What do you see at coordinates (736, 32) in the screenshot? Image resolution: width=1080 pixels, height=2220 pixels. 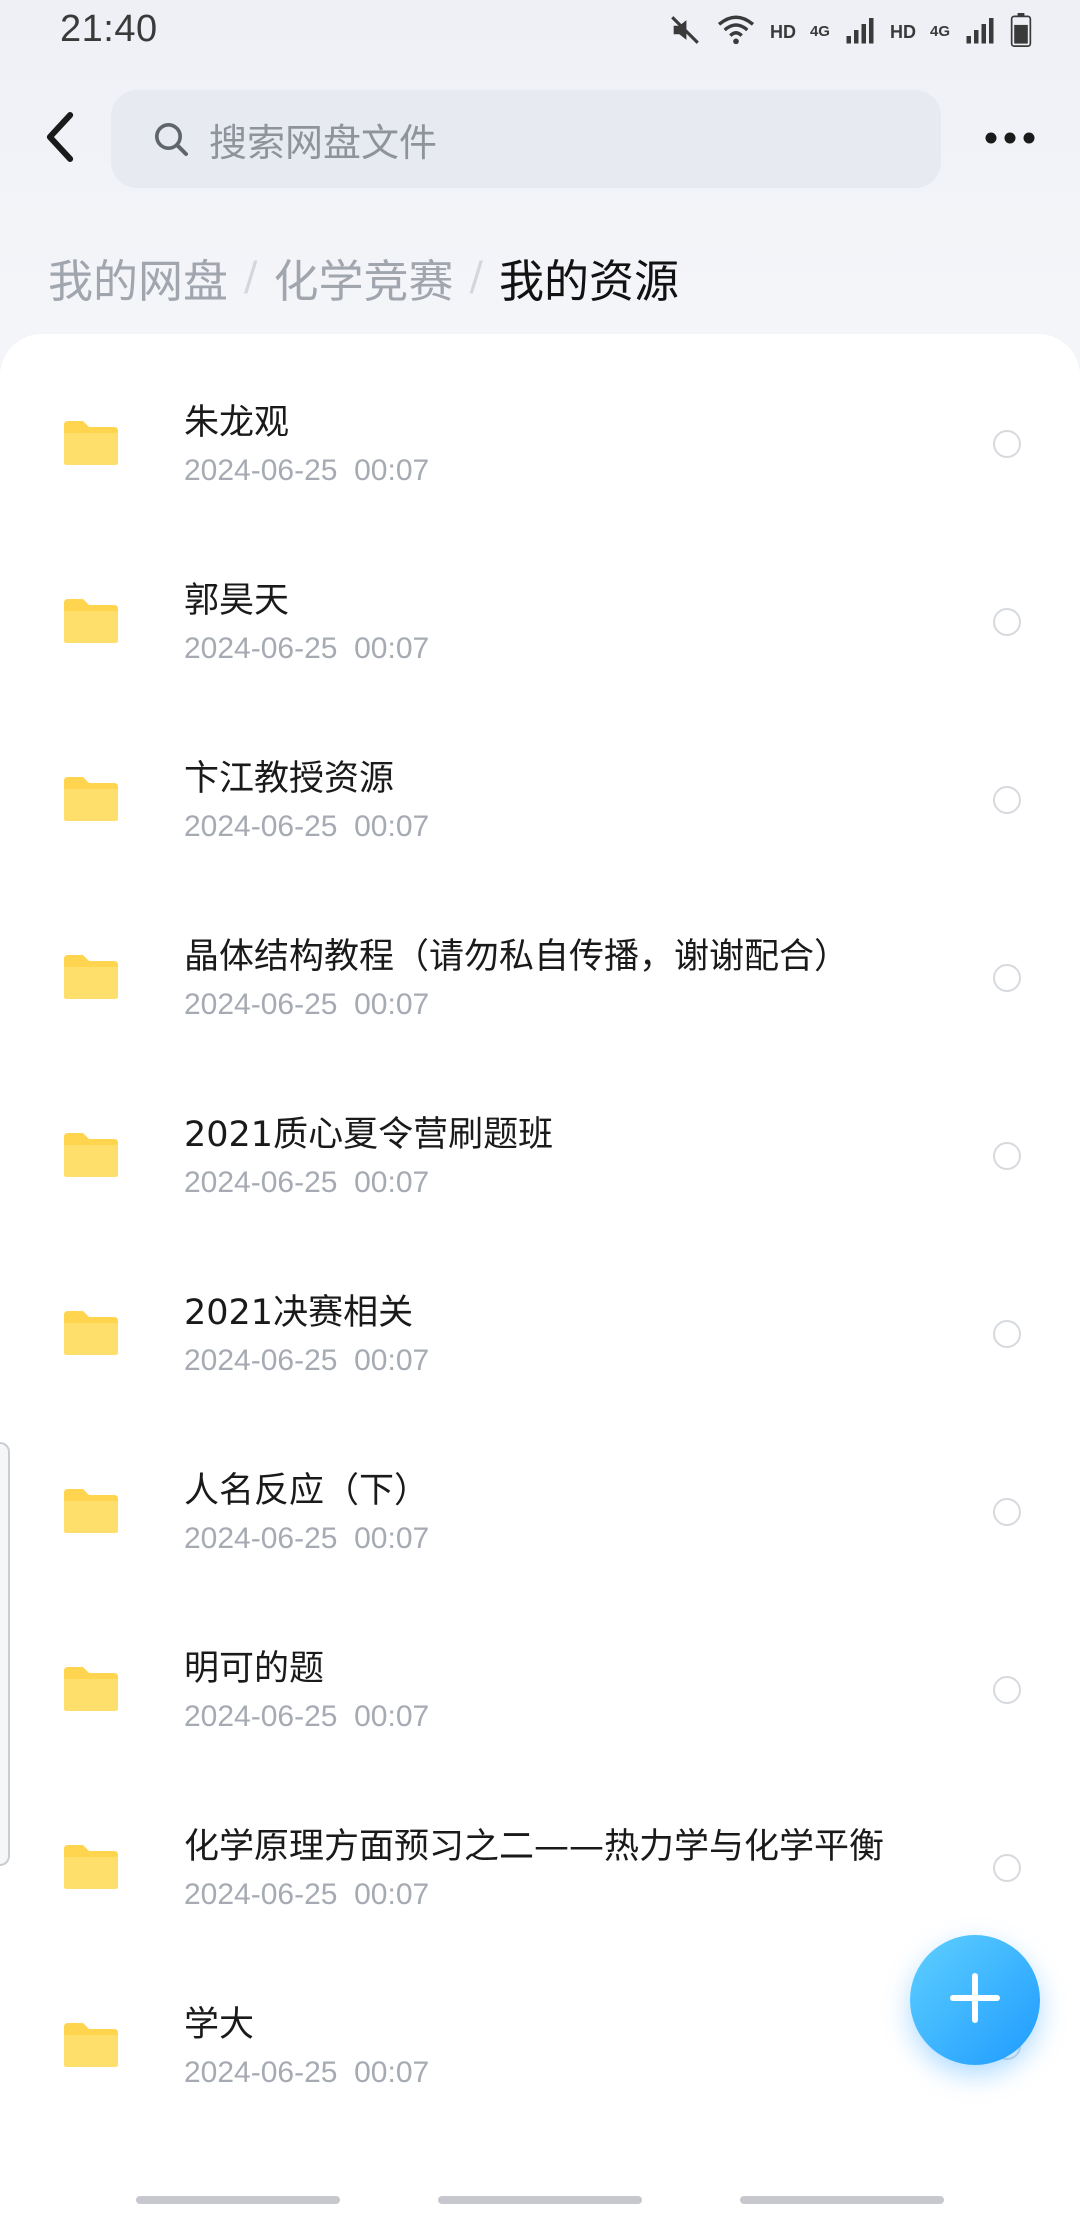 I see `wifi-icon` at bounding box center [736, 32].